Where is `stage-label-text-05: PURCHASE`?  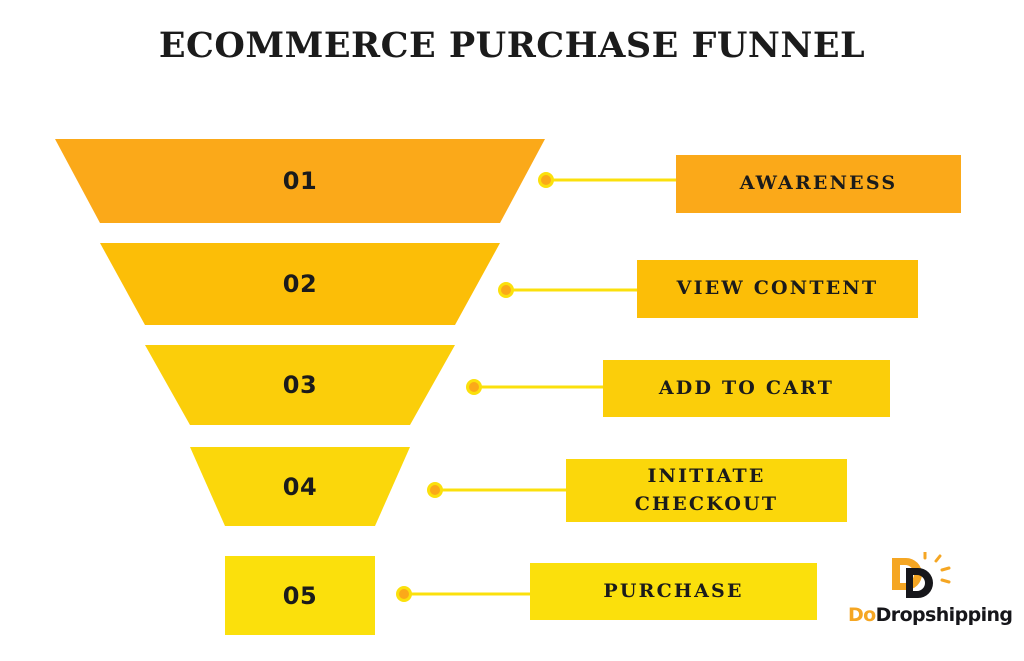
stage-label-text-05: PURCHASE is located at coordinates (673, 590).